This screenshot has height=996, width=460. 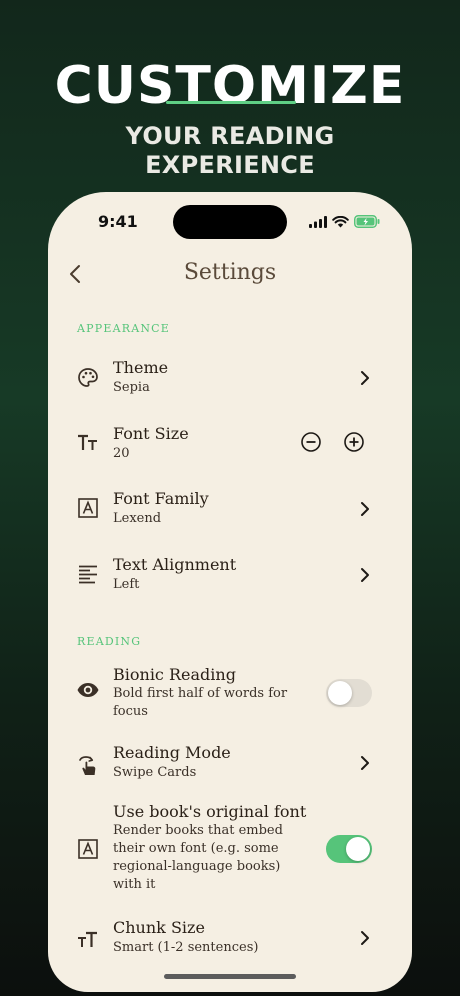 What do you see at coordinates (175, 564) in the screenshot?
I see `row-title: Text Alignment` at bounding box center [175, 564].